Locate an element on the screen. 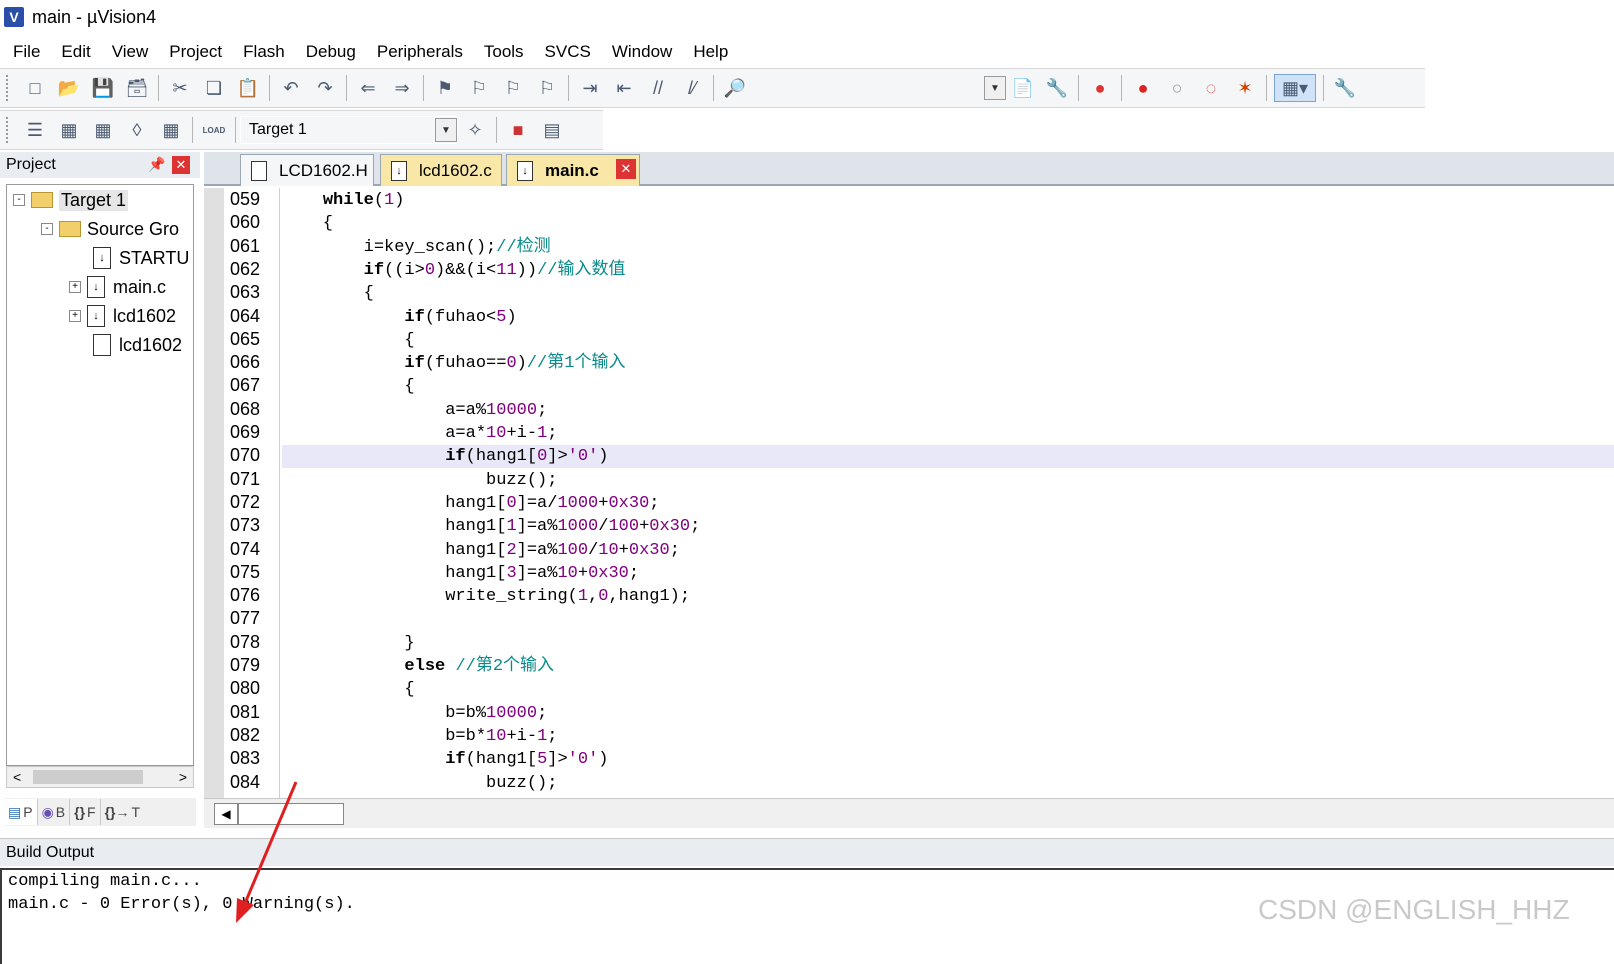 The image size is (1614, 964). bookmark-next-icon: ⚐ is located at coordinates (513, 88).